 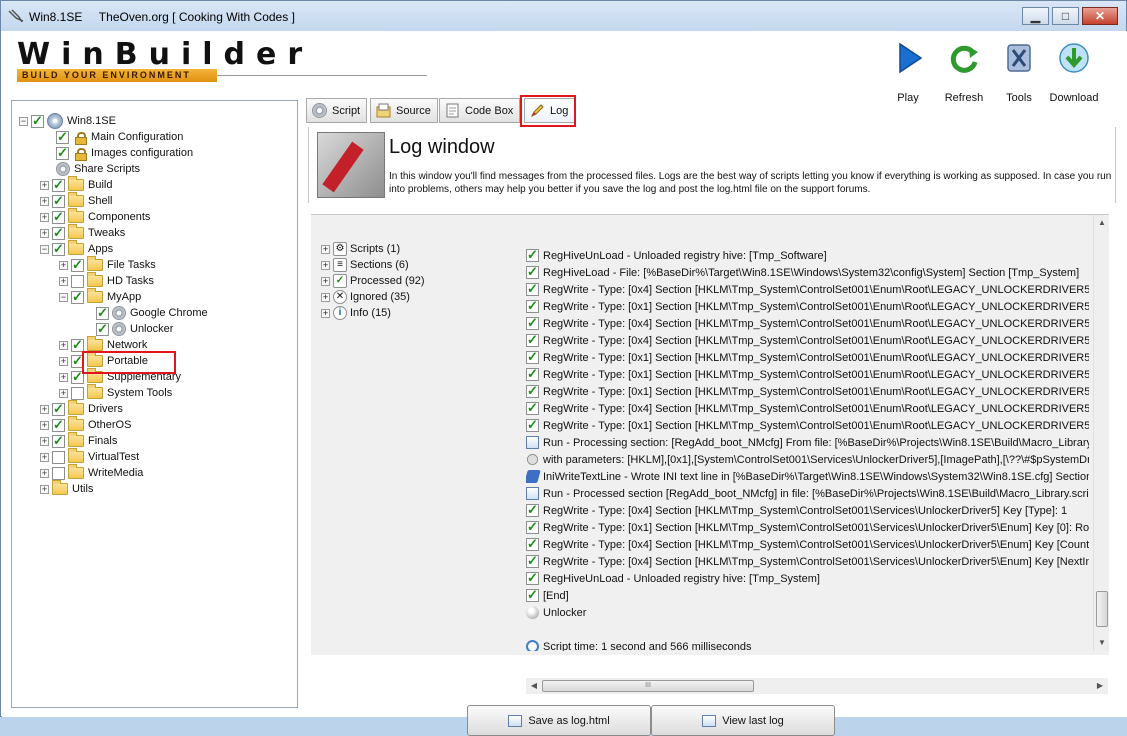 What do you see at coordinates (908, 72) in the screenshot?
I see `play-button: Play` at bounding box center [908, 72].